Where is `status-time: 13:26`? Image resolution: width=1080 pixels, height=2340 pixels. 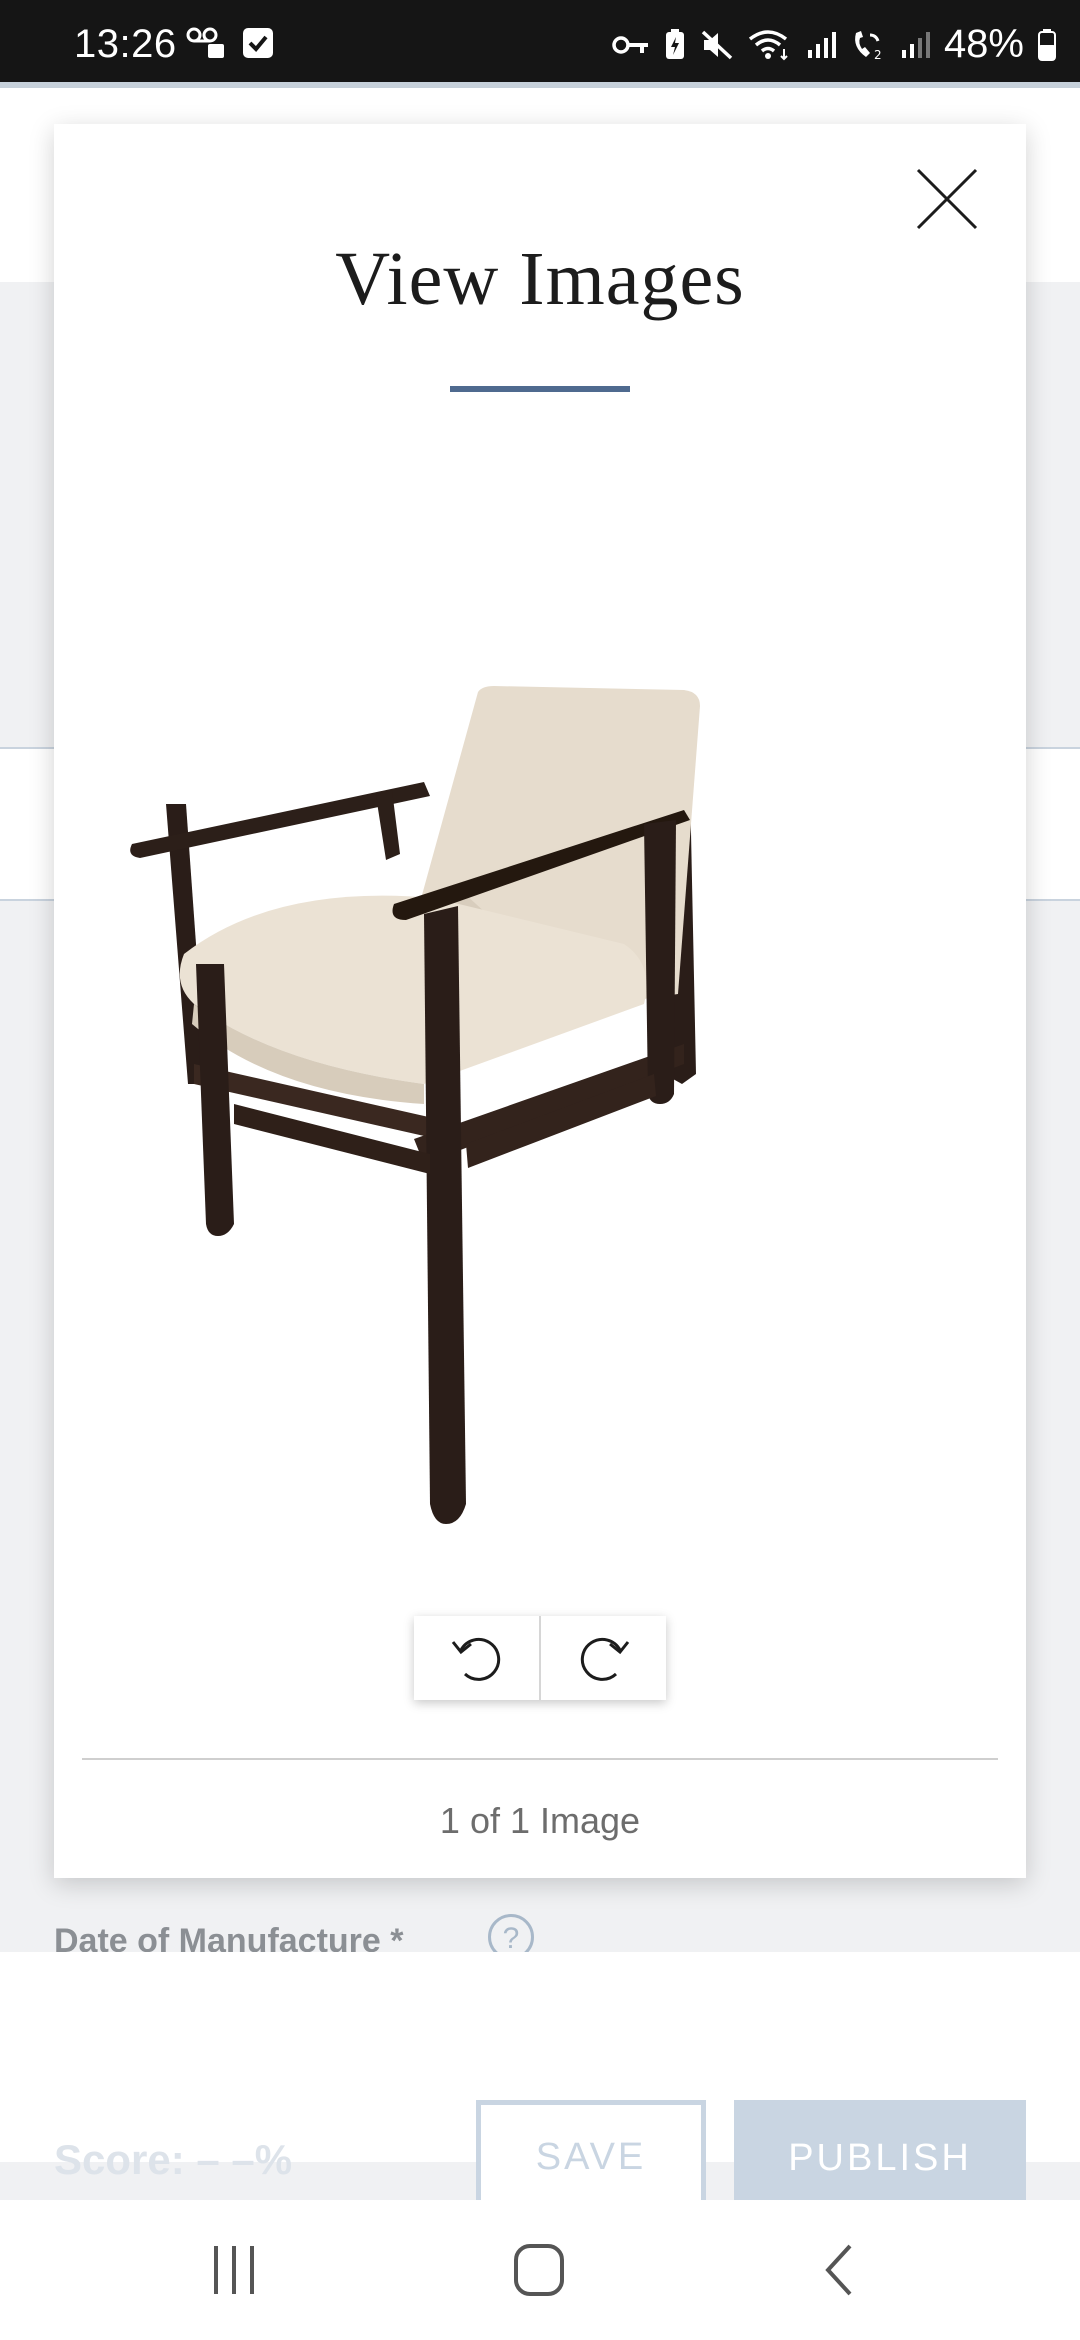
status-time: 13:26 is located at coordinates (125, 44).